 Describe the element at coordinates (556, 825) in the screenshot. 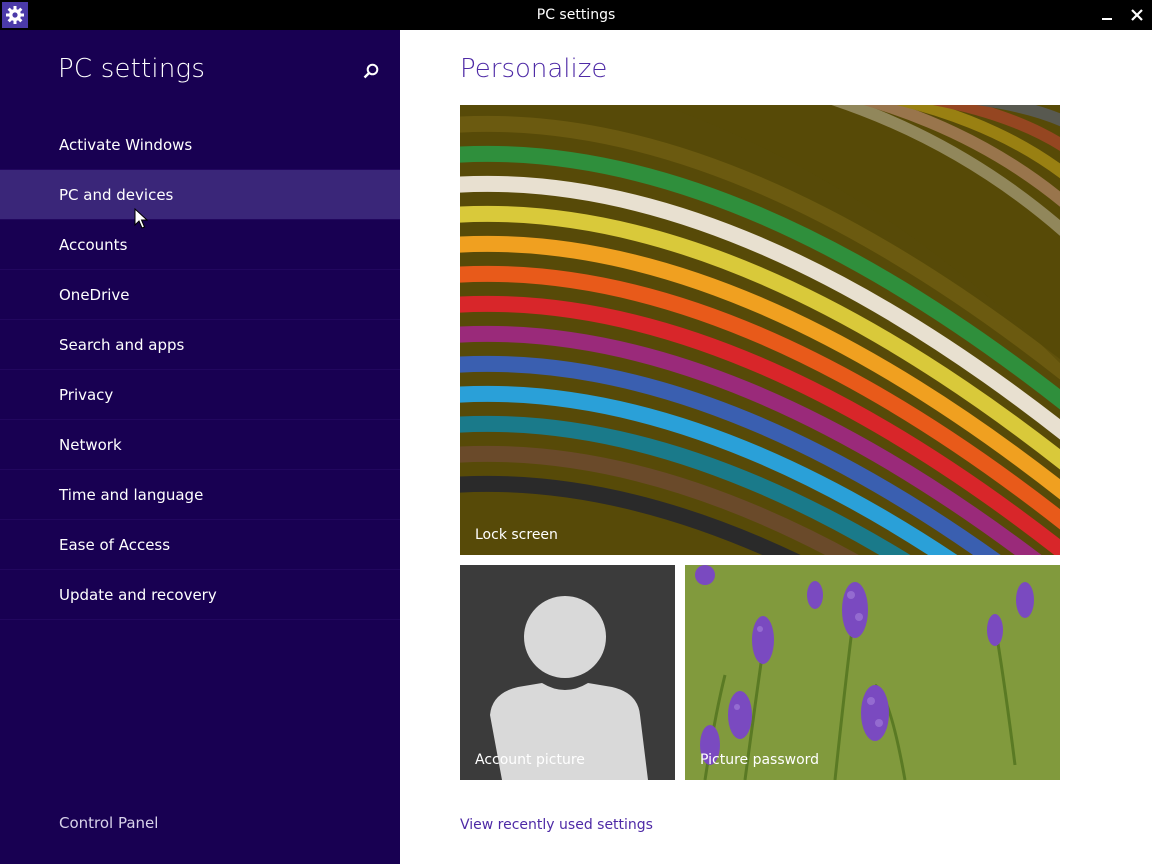

I see `view-recent-settings-link: View recently used settings` at that location.